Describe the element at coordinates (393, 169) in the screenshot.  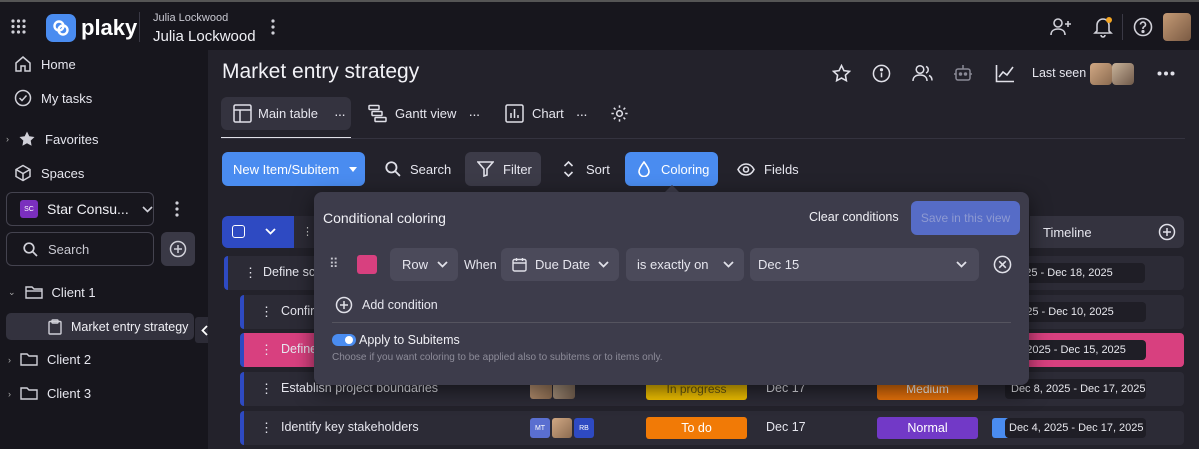
I see `search-icon` at that location.